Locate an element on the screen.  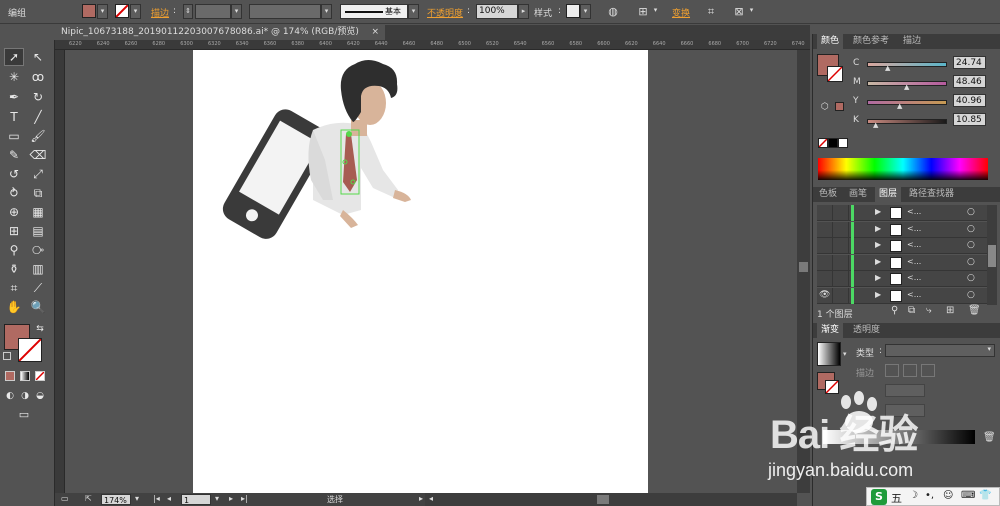
zoom-dropdown-icon: ▾ is located at coordinates (137, 498).